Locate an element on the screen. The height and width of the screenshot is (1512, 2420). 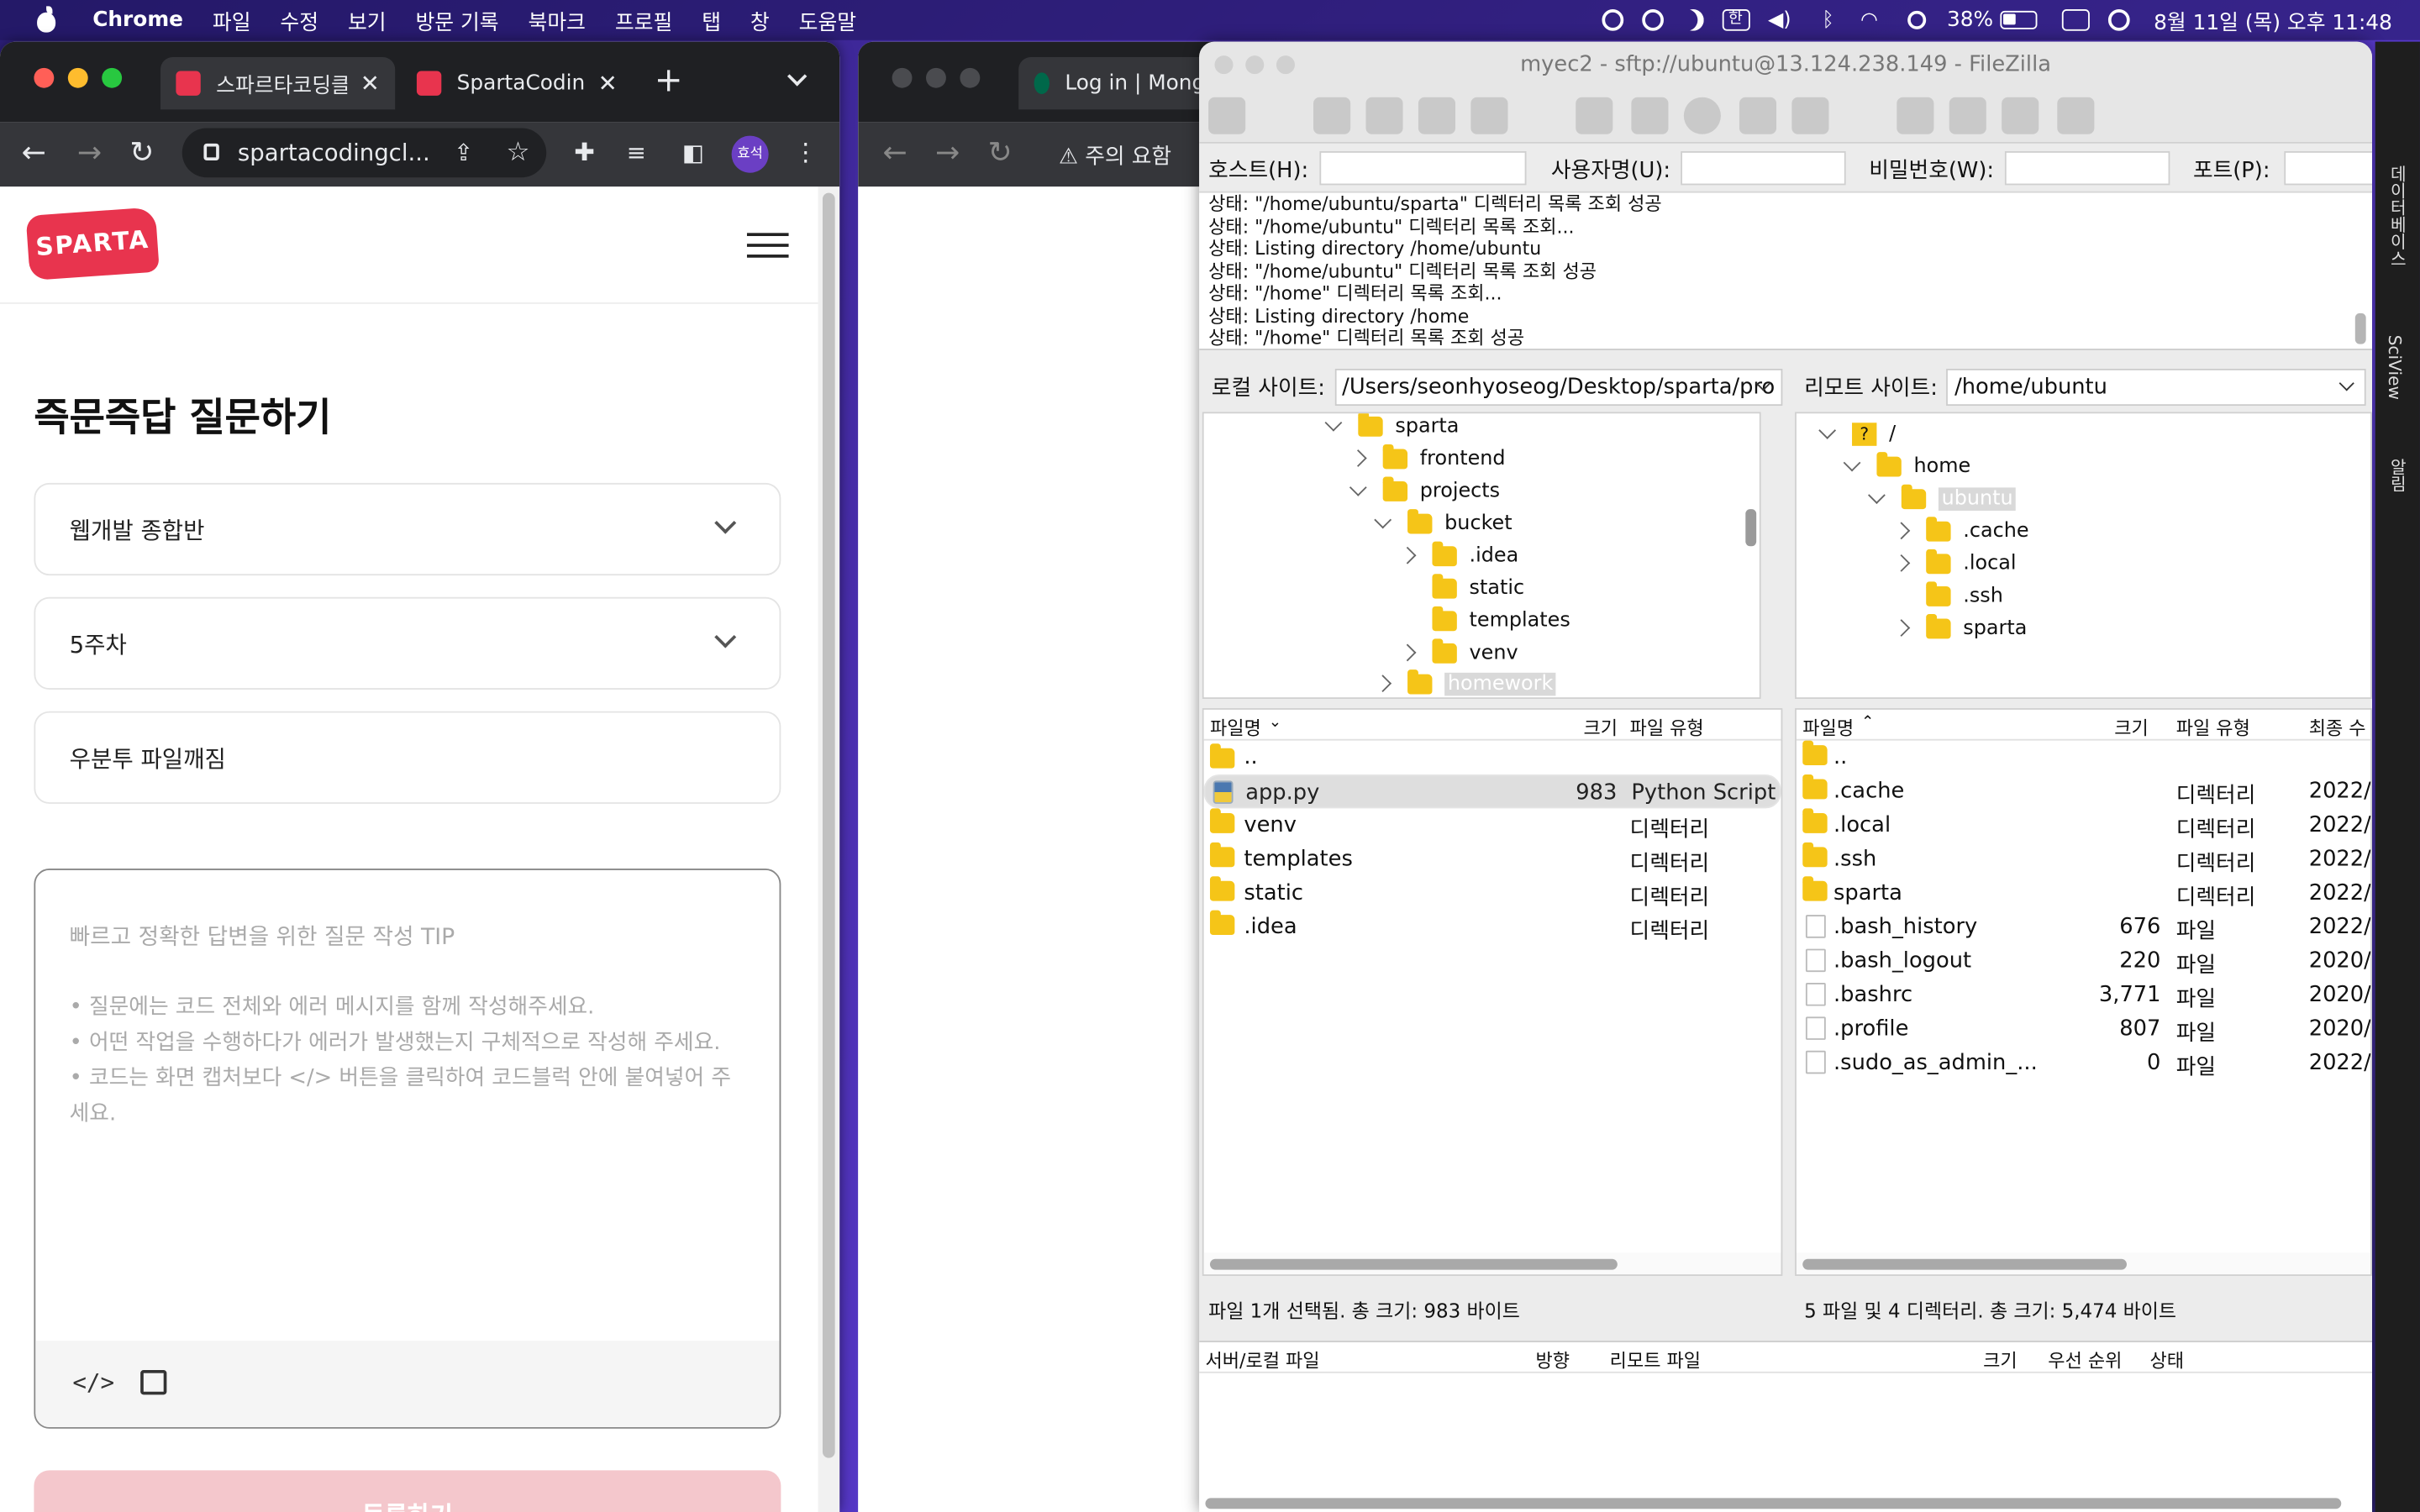
tree-node-home: home is located at coordinates (1907, 465).